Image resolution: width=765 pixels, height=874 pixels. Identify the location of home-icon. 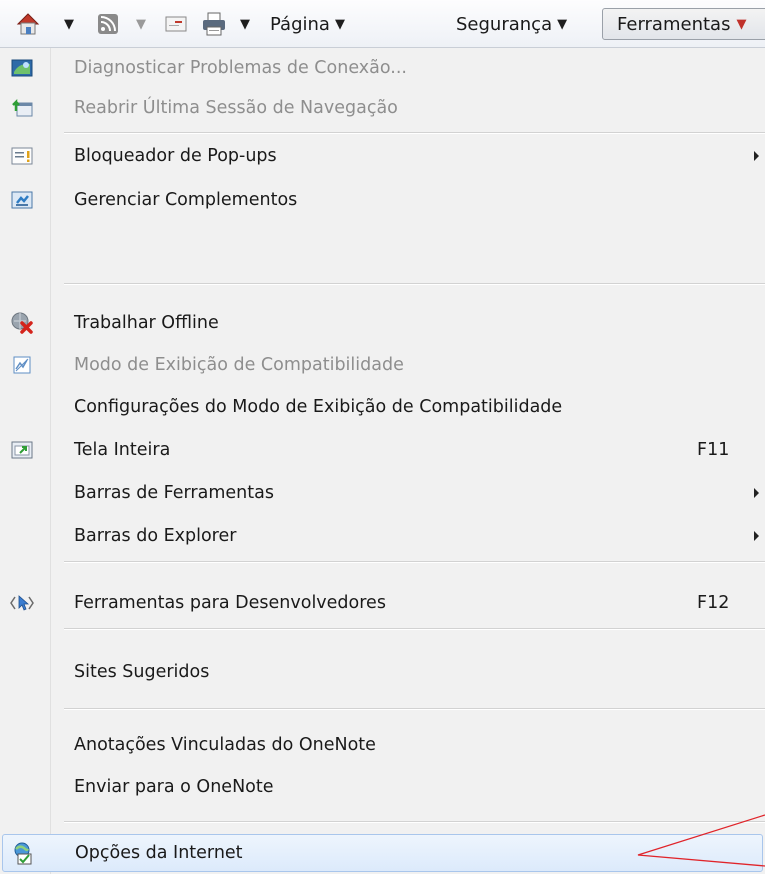
(28, 24).